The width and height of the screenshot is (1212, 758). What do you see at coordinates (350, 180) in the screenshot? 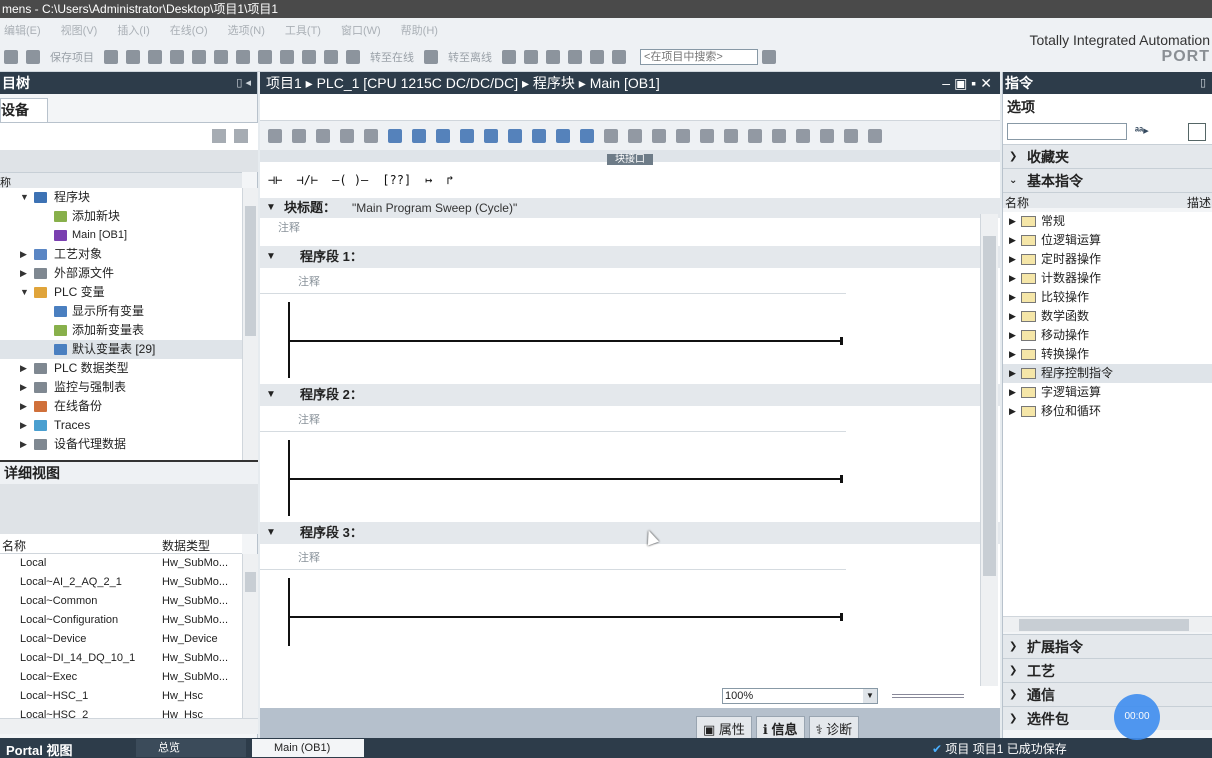
I see `coil-icon: –( )–` at bounding box center [350, 180].